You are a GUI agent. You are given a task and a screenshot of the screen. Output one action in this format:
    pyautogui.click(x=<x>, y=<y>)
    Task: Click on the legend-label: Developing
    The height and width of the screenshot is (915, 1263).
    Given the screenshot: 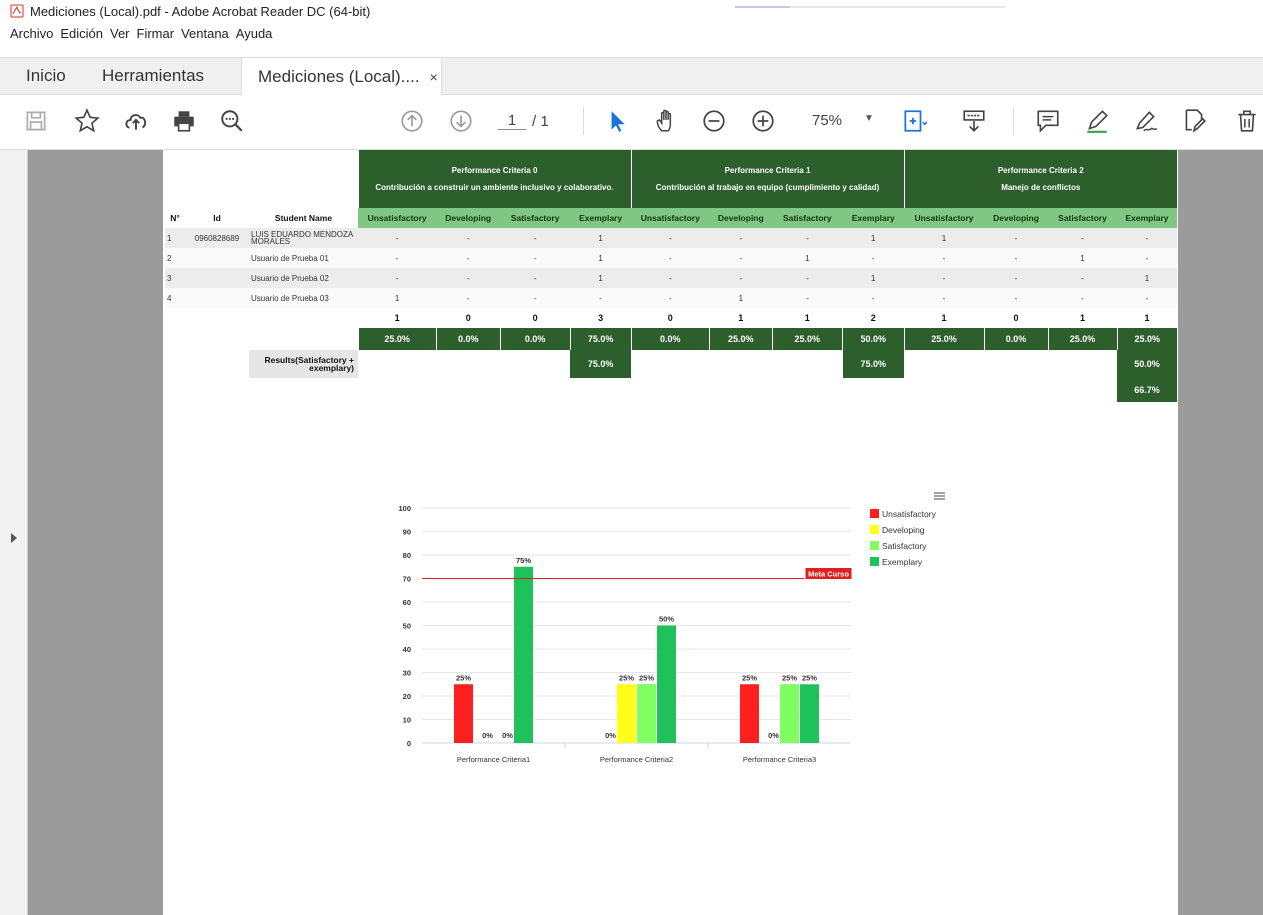 What is the action you would take?
    pyautogui.click(x=903, y=530)
    